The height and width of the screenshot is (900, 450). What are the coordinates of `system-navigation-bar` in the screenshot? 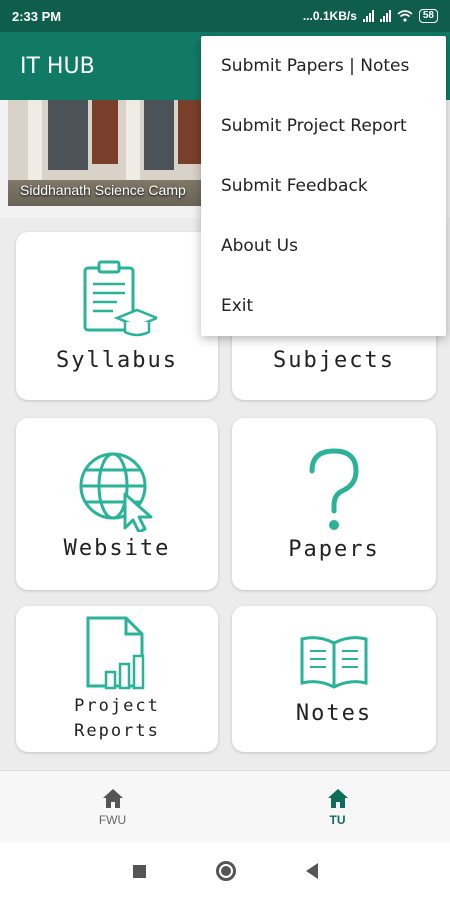 It's located at (225, 871).